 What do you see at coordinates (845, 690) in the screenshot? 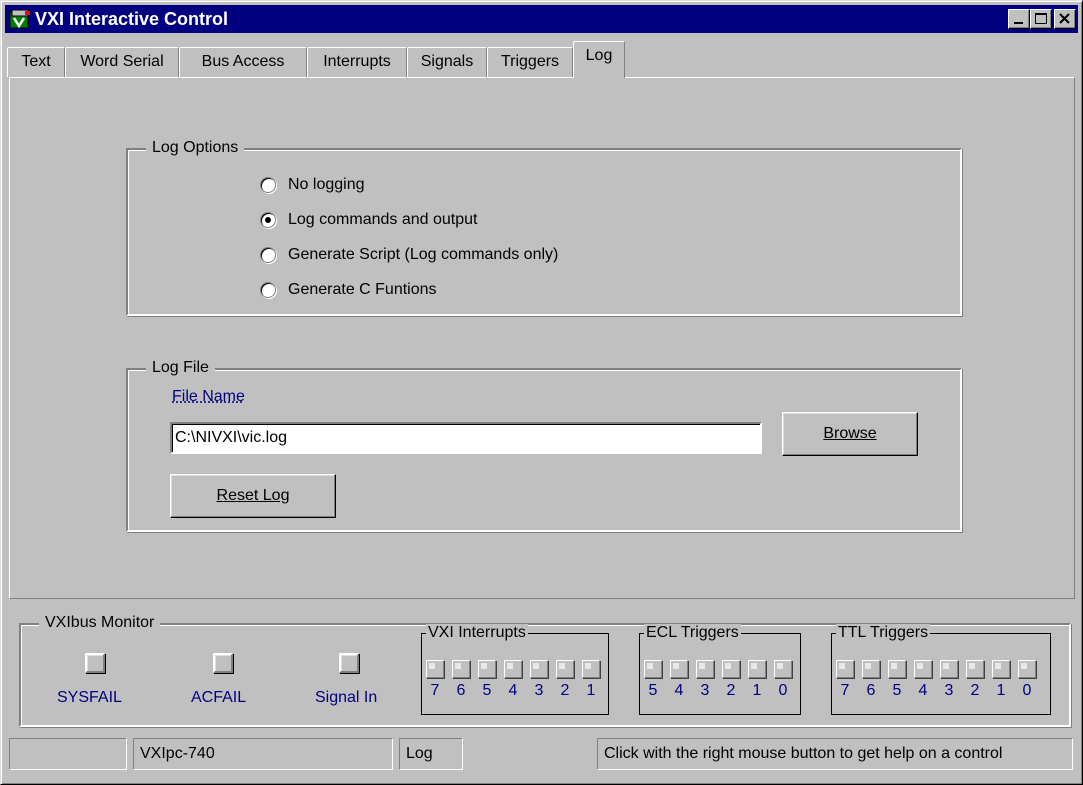
I see `ttl-trigger-line-label: 7` at bounding box center [845, 690].